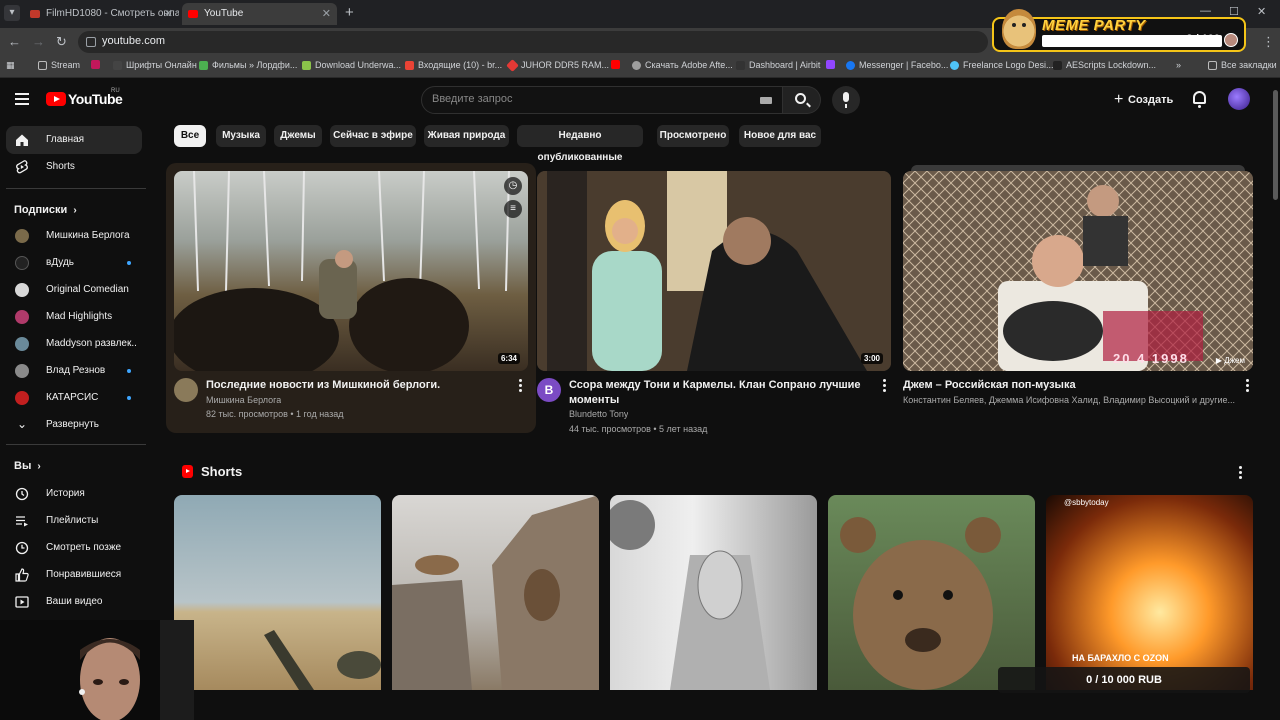 This screenshot has height=720, width=1280. I want to click on you-heading: Вы ›, so click(27, 466).